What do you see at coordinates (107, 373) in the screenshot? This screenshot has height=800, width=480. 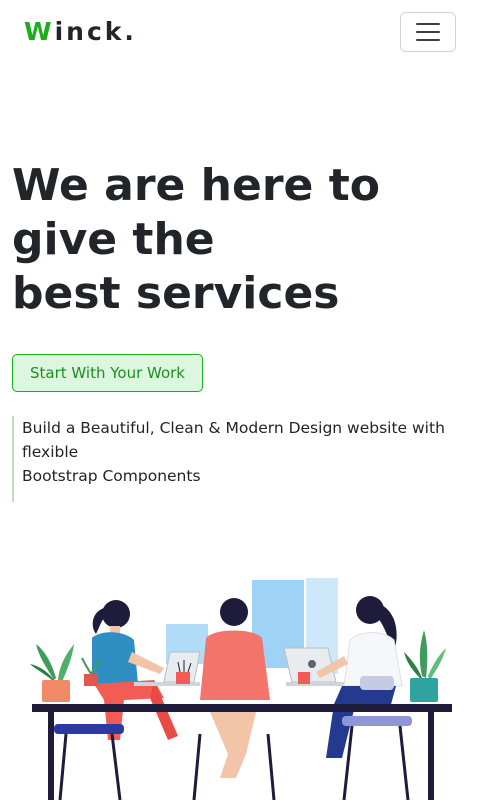 I see `start-with-your-work-button: Start With Your Work` at bounding box center [107, 373].